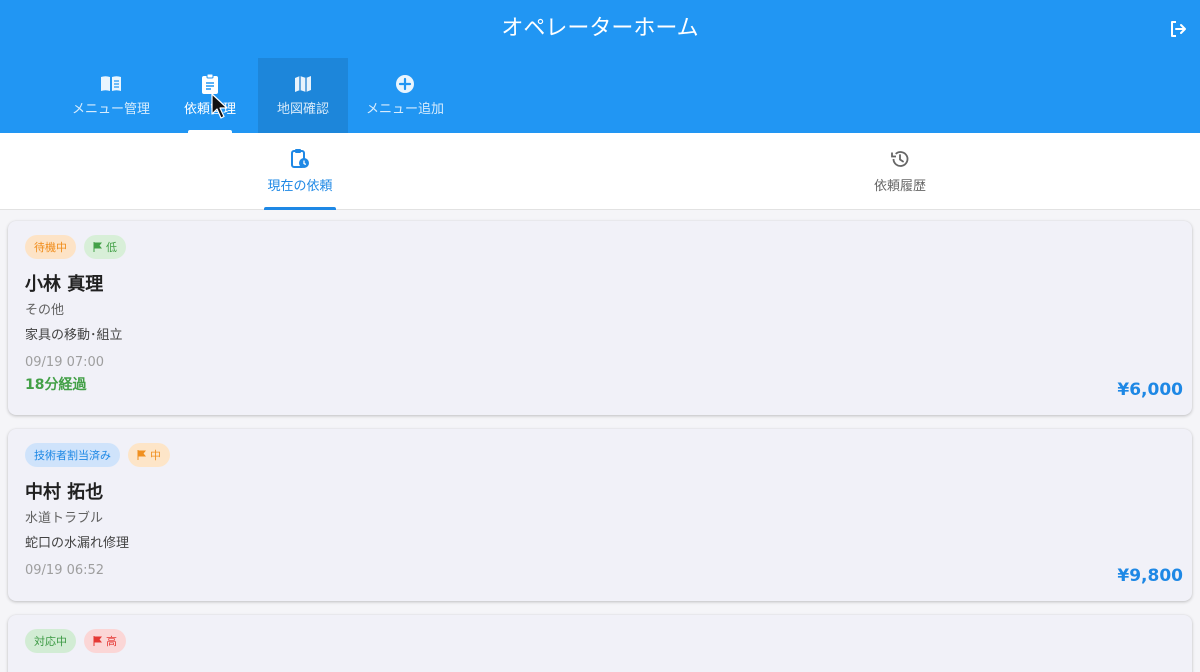 Image resolution: width=1200 pixels, height=672 pixels. Describe the element at coordinates (149, 455) in the screenshot. I see `priority-badge: 中` at that location.